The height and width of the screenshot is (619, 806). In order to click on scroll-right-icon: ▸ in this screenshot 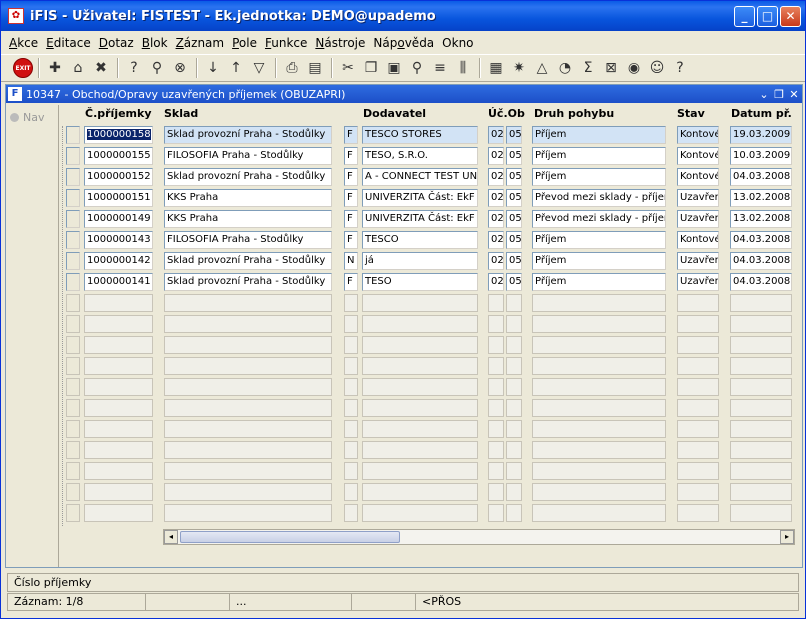, I will do `click(787, 537)`.